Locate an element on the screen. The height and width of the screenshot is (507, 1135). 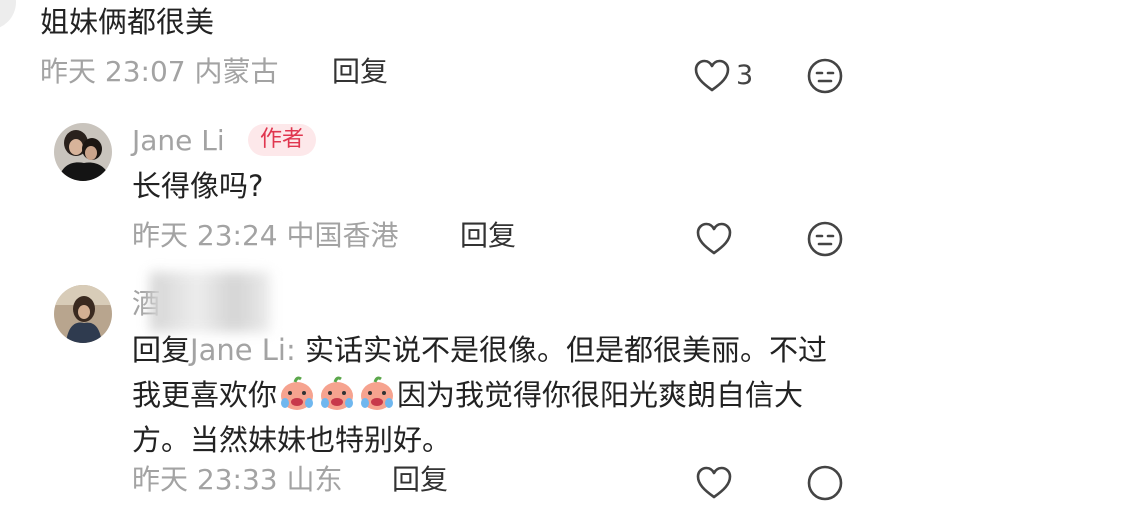
reply-prefix: 回复 is located at coordinates (161, 350).